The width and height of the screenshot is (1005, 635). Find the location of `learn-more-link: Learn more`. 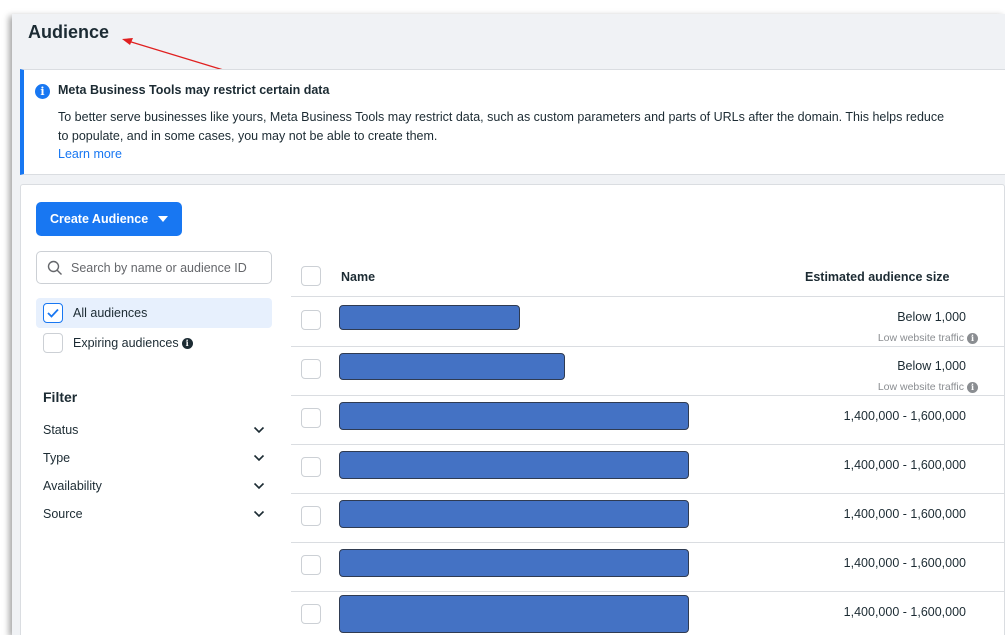

learn-more-link: Learn more is located at coordinates (90, 154).